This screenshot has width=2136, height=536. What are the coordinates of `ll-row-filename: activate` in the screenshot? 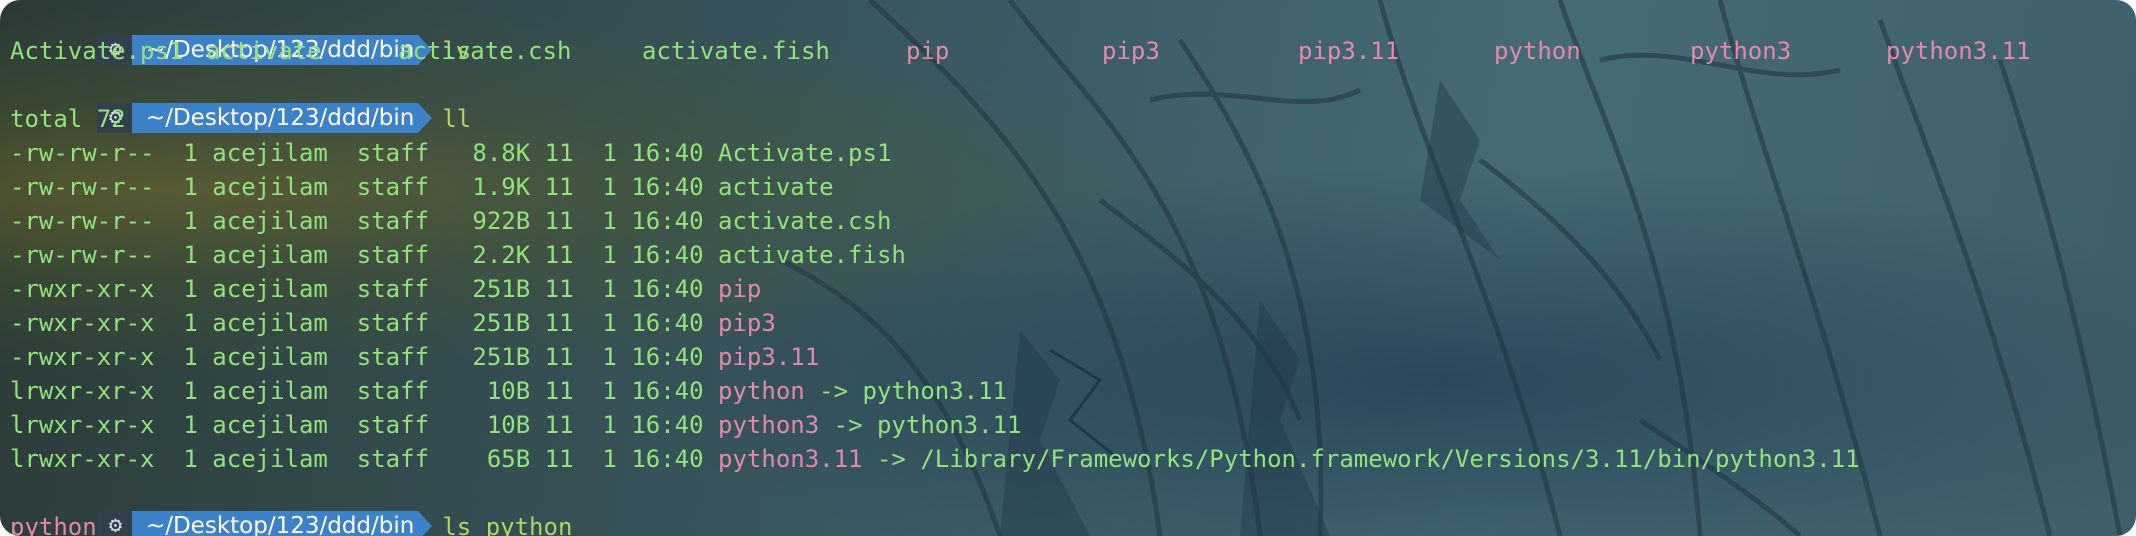 It's located at (776, 187).